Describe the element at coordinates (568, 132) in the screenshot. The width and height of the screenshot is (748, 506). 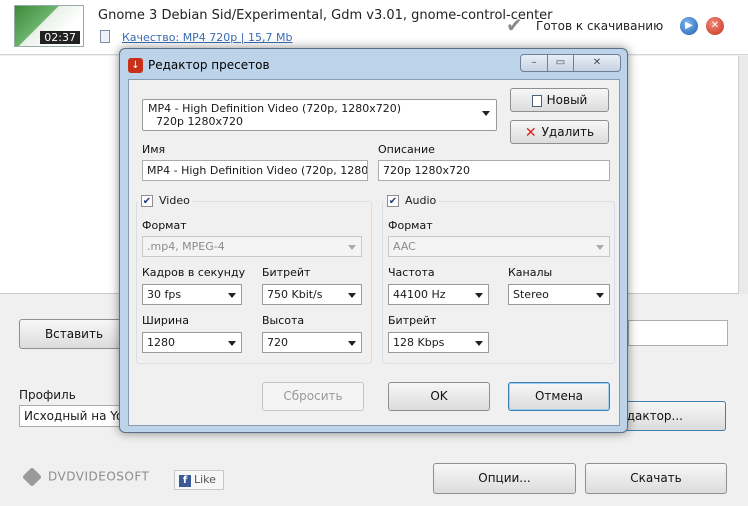
I see `delete-label: Удалить` at that location.